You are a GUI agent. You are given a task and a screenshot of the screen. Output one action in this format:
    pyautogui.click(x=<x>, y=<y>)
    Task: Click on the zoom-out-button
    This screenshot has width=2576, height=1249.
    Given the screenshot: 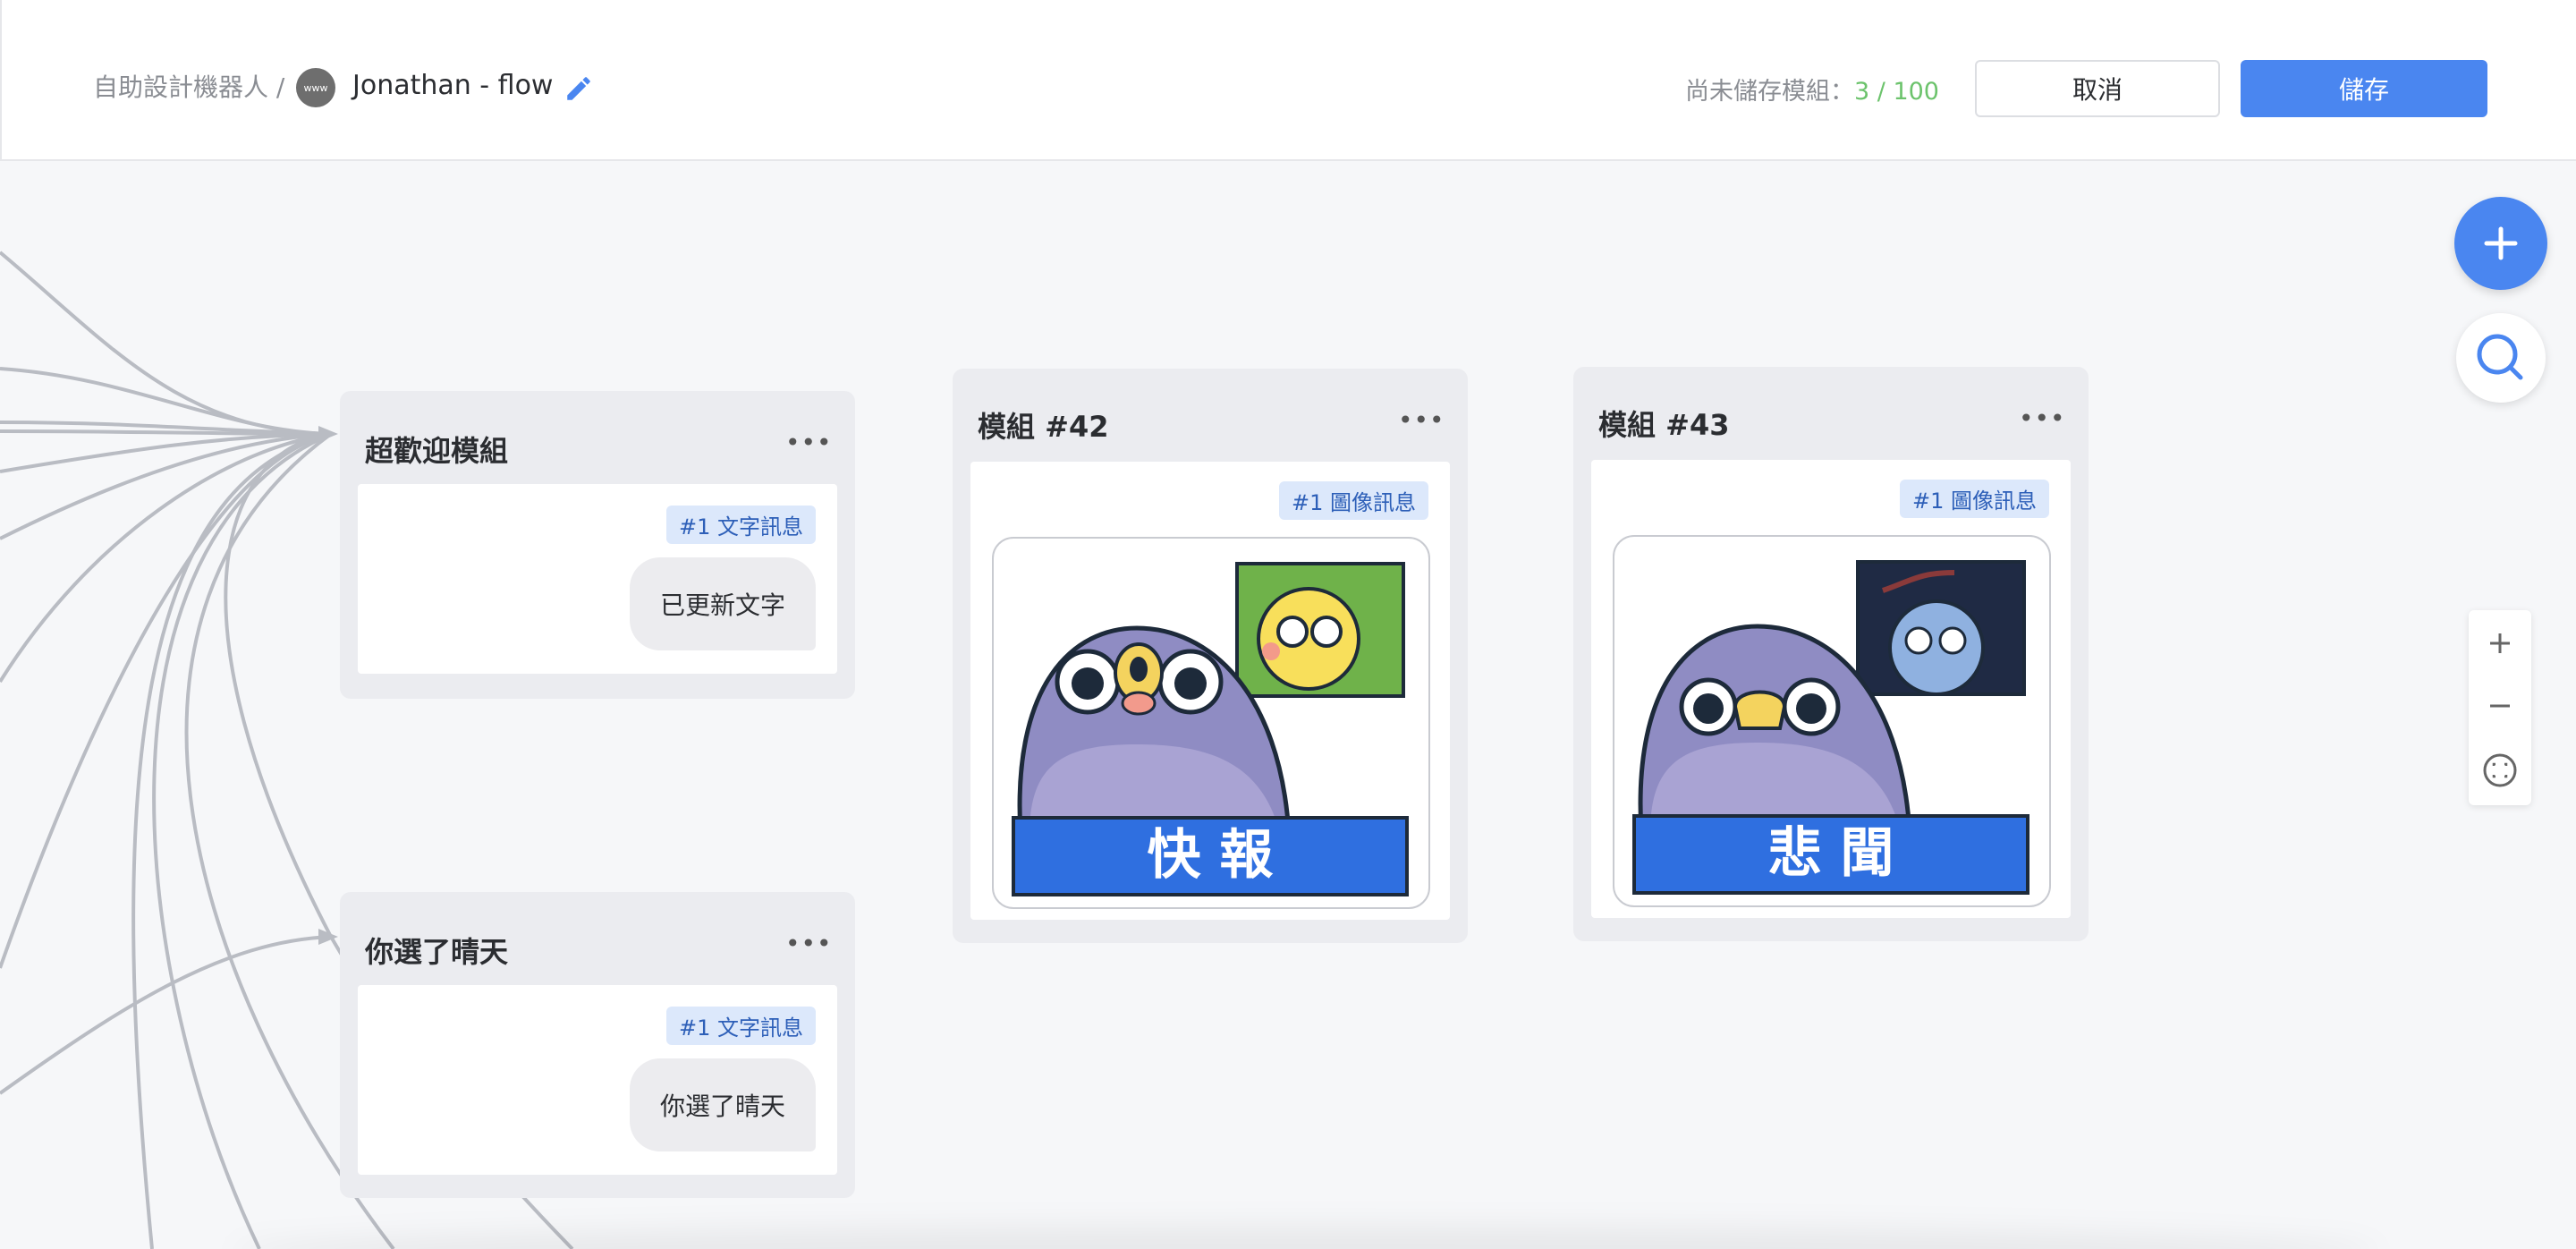 What is the action you would take?
    pyautogui.click(x=2500, y=706)
    